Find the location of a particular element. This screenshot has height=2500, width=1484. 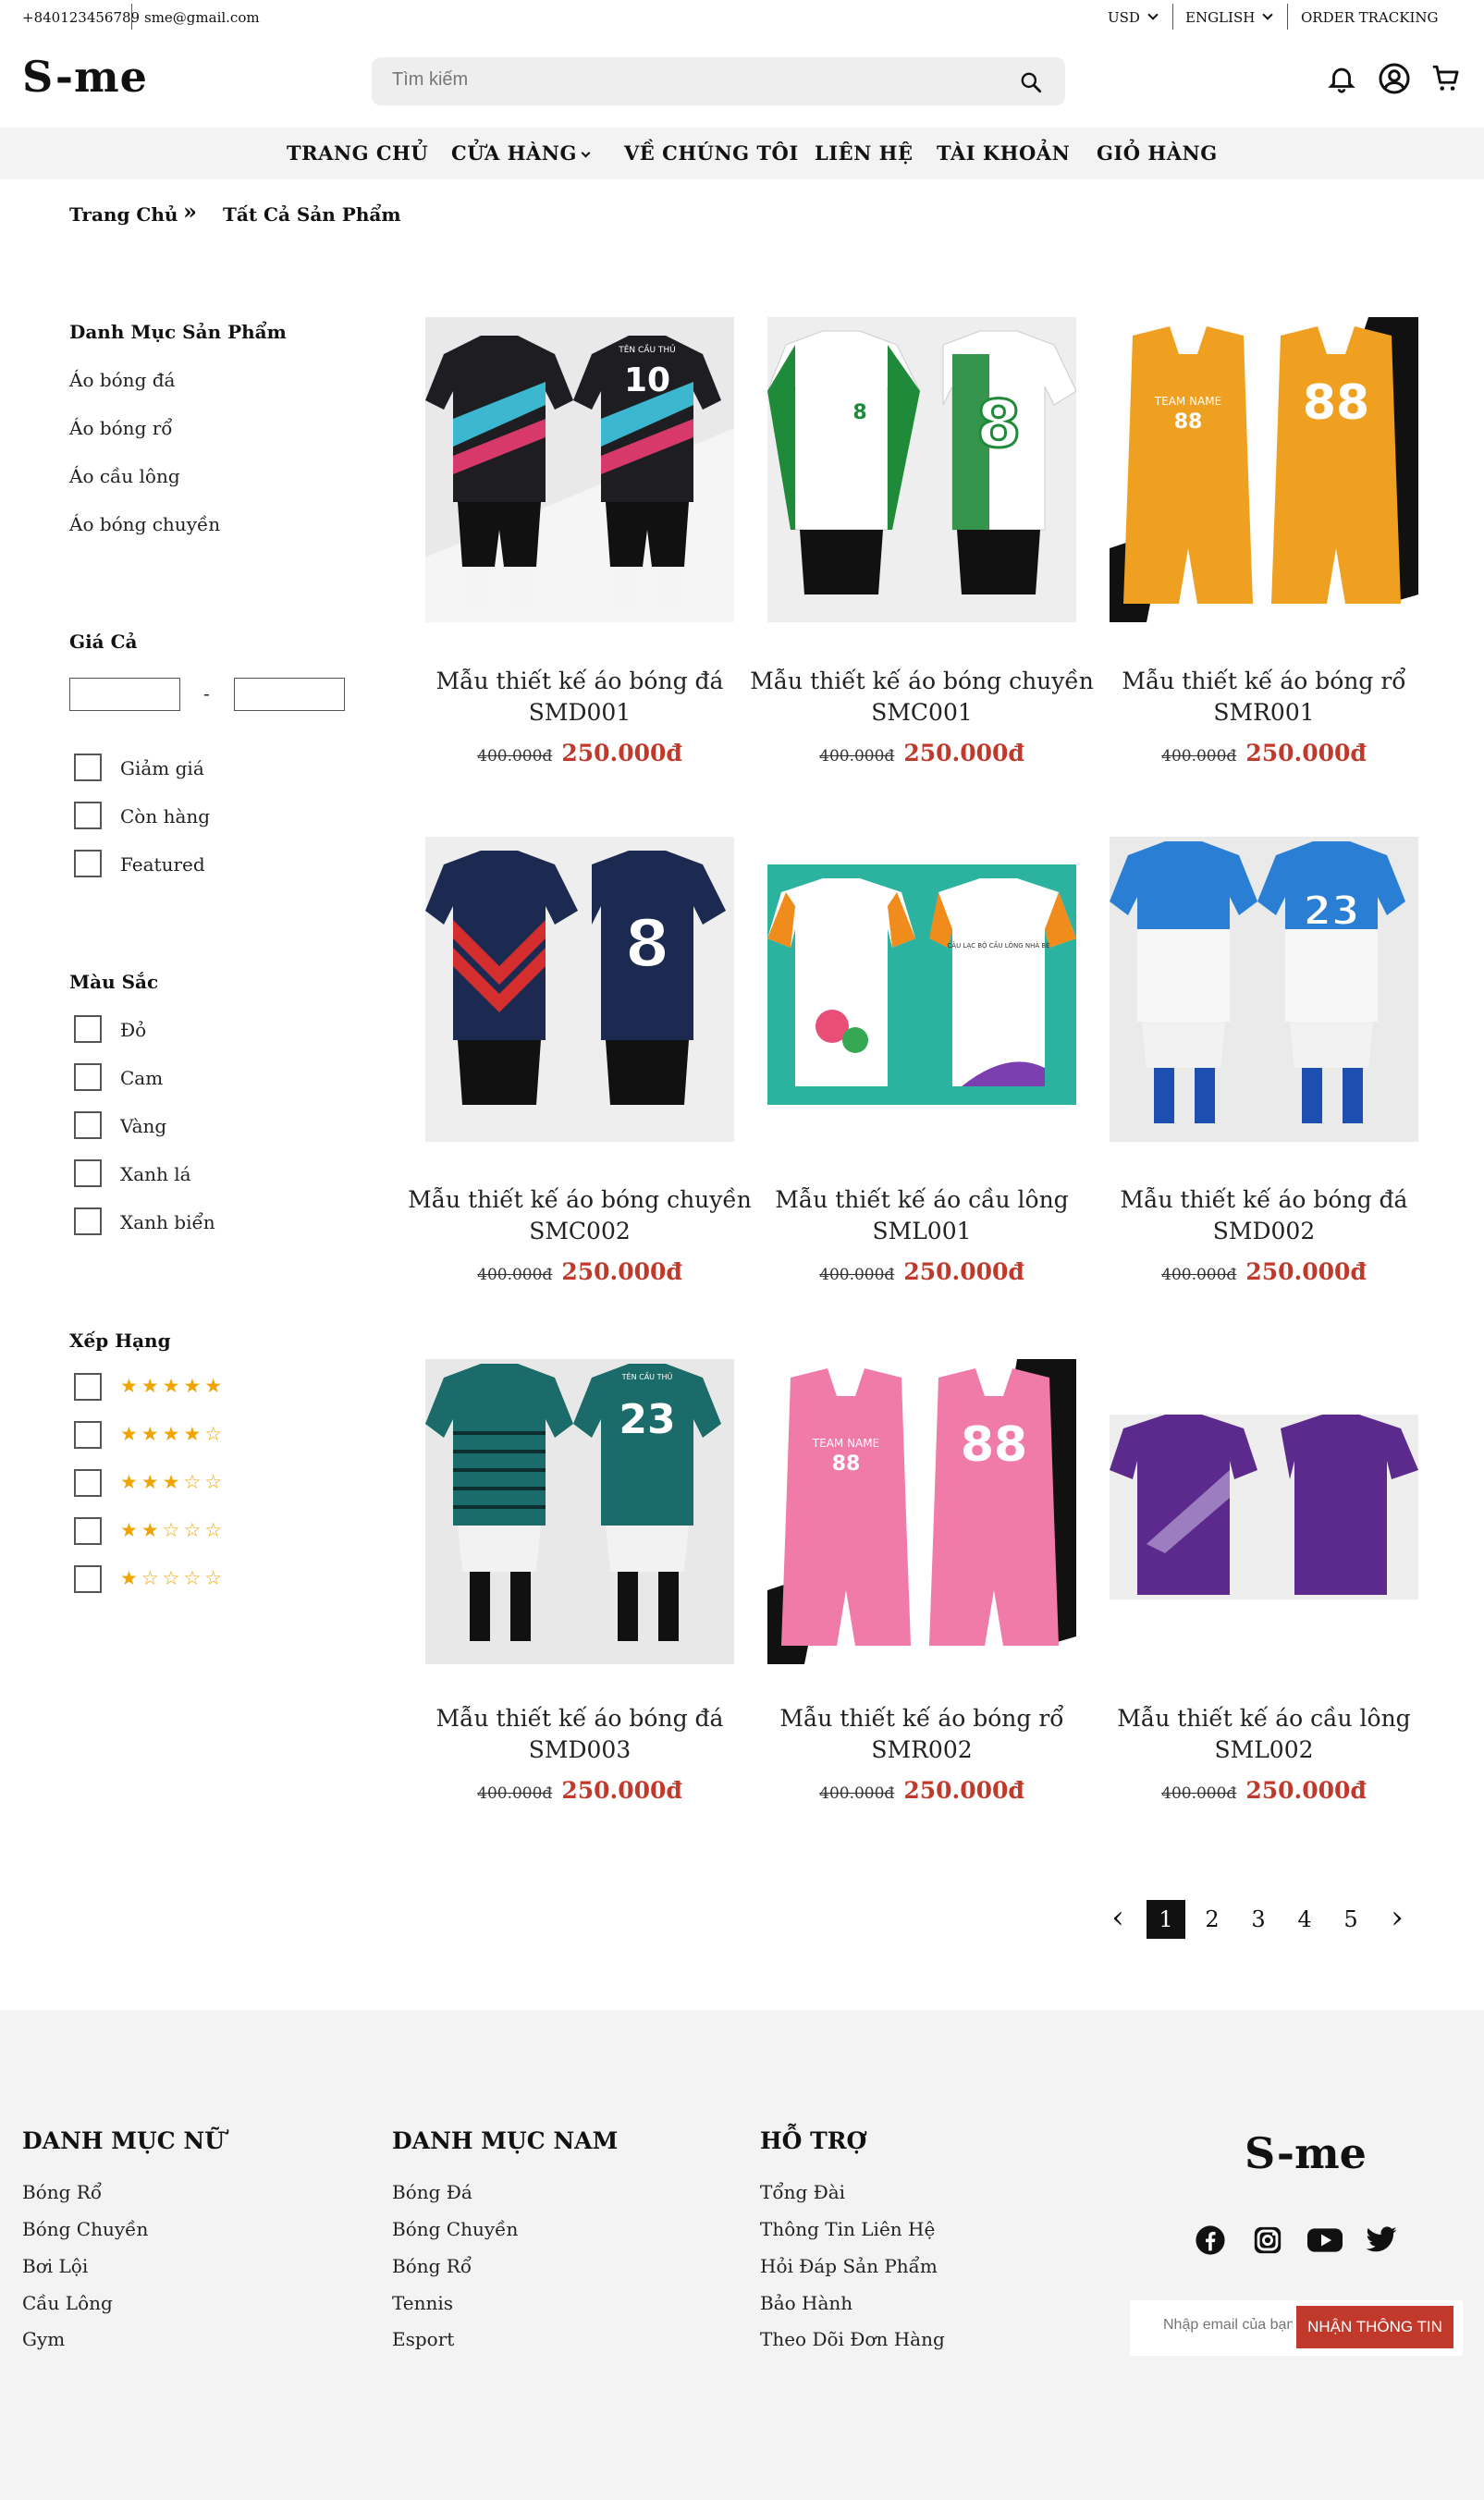

product-image-smr001: TEAM NAME 88 88 is located at coordinates (1264, 469).